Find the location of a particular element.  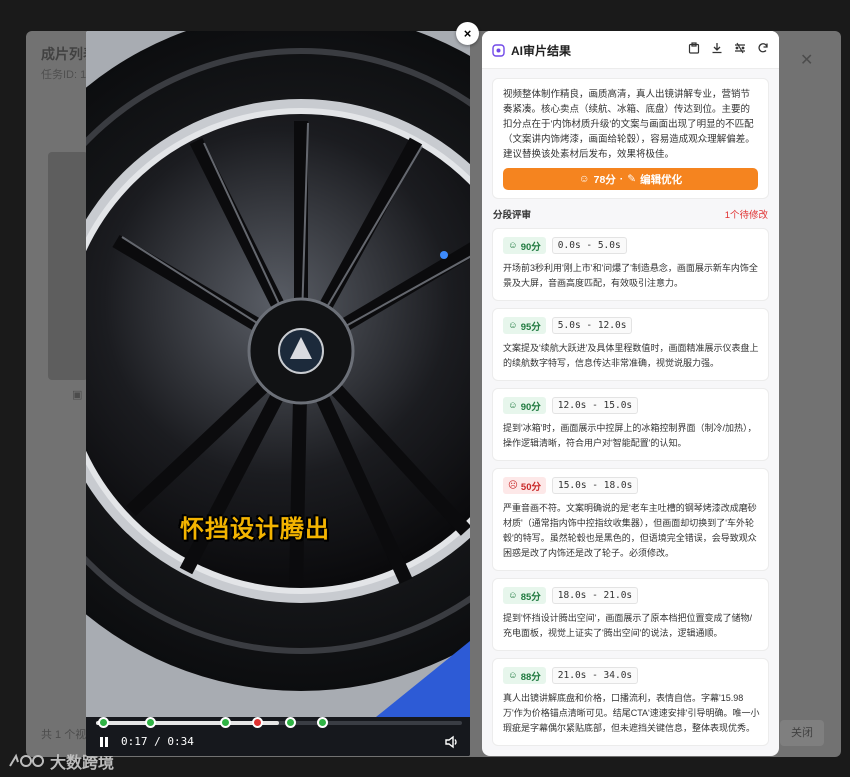

segments-header: 分段评审 1个待修改 is located at coordinates (630, 214).